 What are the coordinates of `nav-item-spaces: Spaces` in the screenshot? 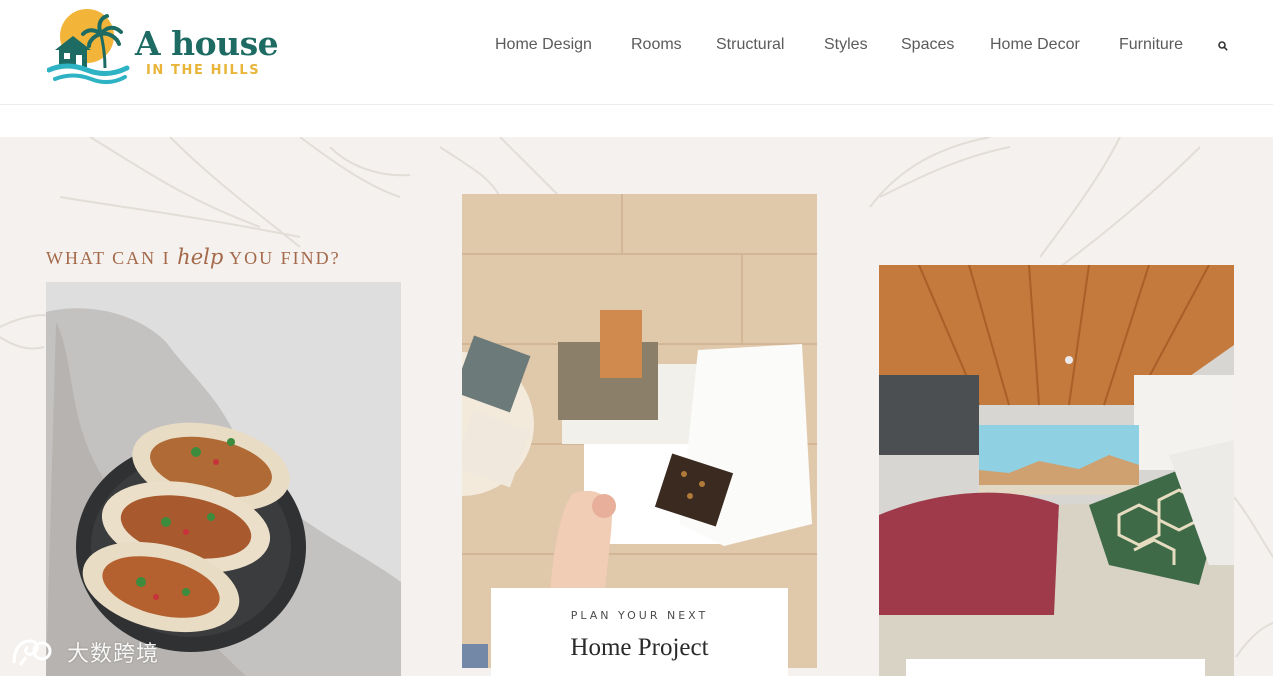 It's located at (927, 45).